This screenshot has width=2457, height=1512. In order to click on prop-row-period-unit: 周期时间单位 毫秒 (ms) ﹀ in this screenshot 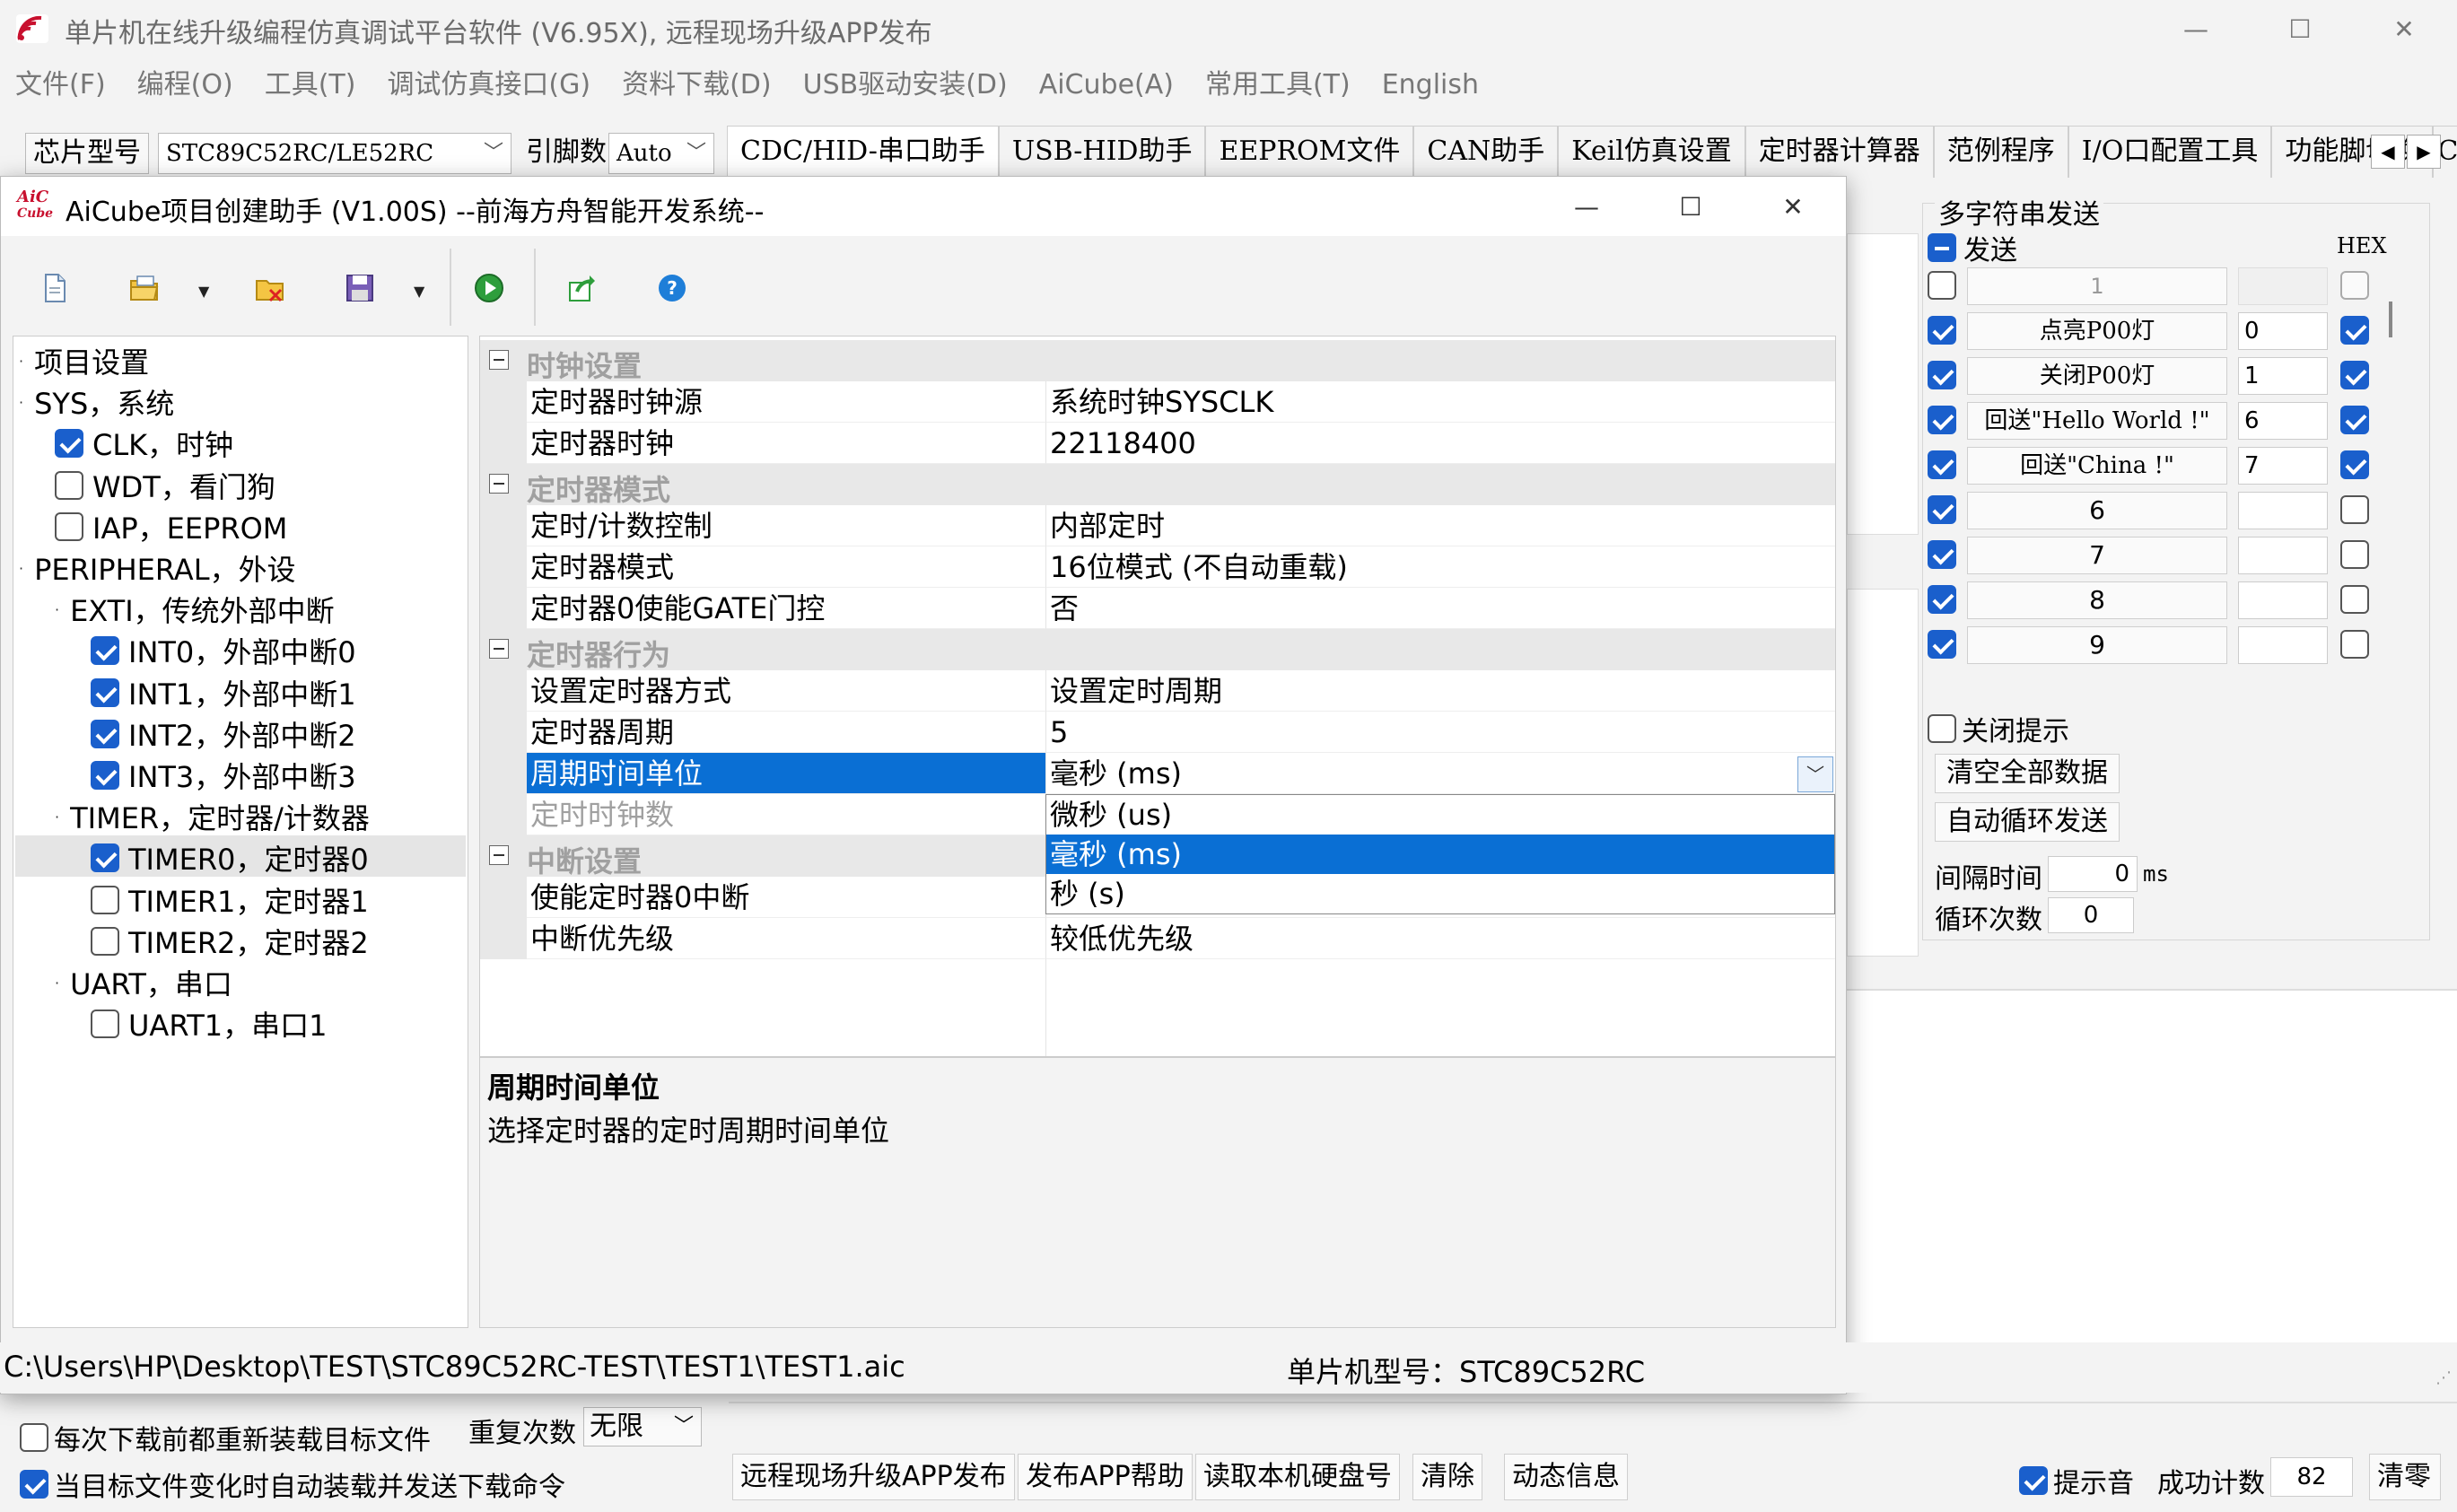, I will do `click(1157, 773)`.